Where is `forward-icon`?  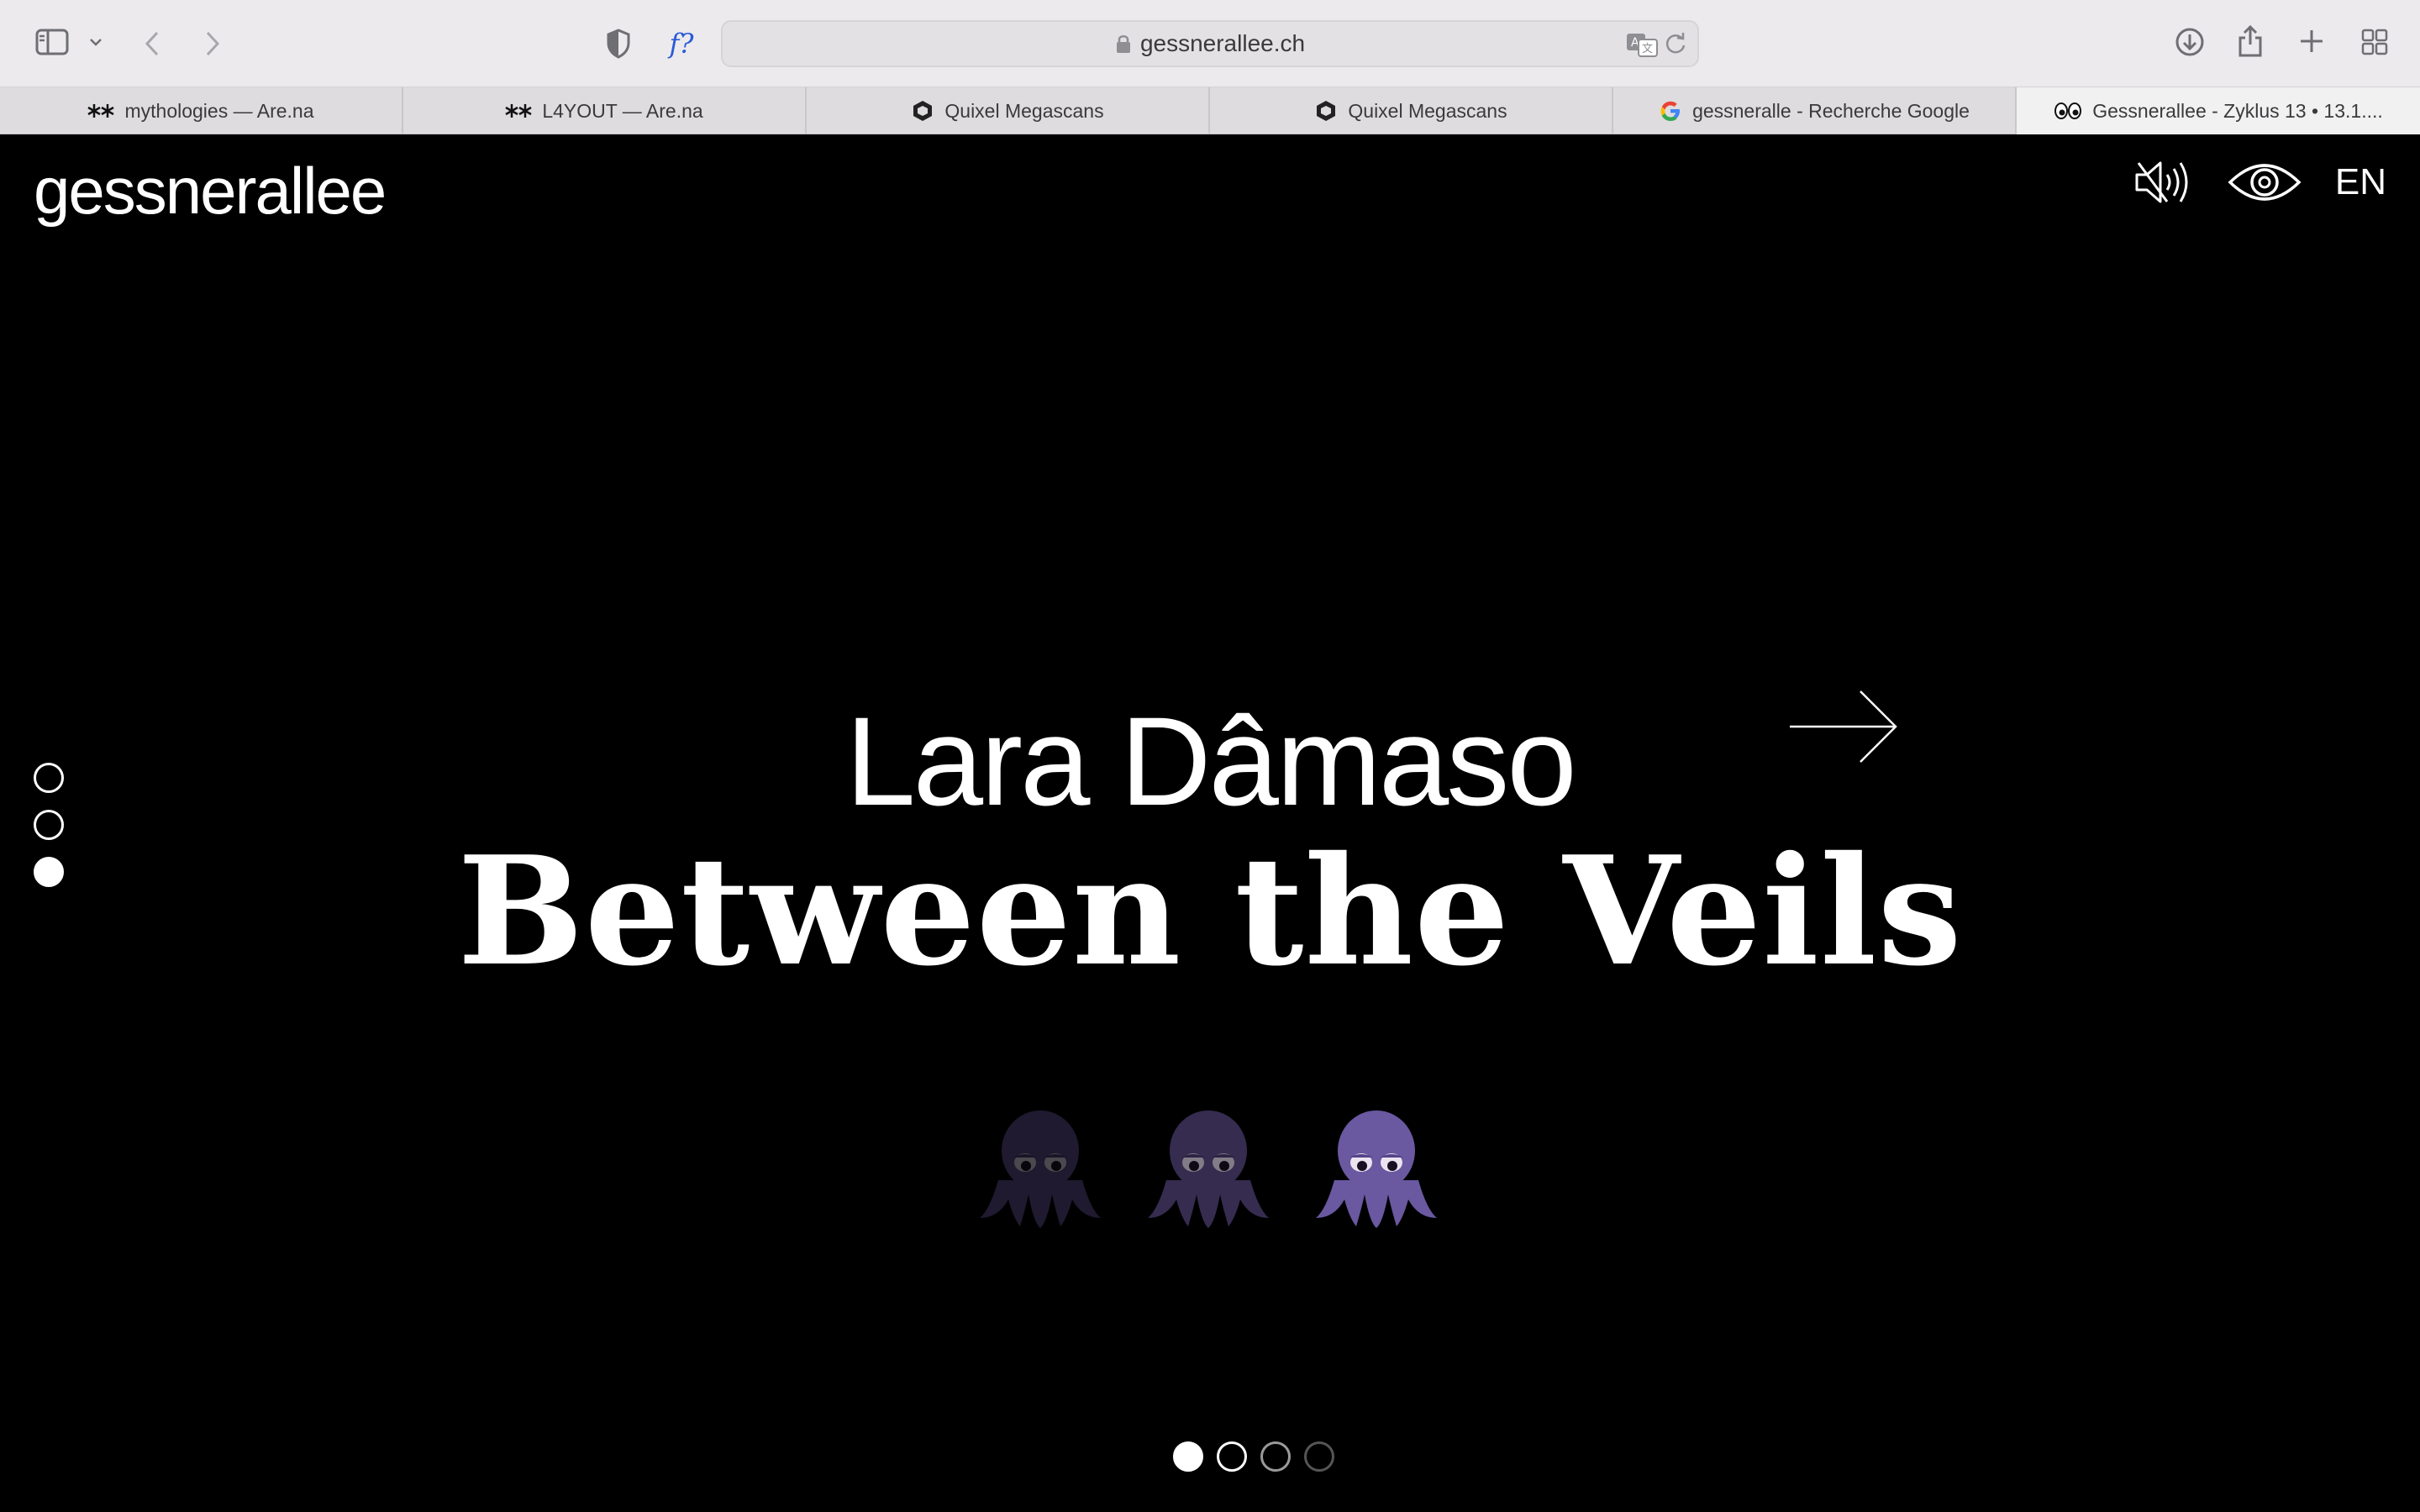 forward-icon is located at coordinates (212, 43).